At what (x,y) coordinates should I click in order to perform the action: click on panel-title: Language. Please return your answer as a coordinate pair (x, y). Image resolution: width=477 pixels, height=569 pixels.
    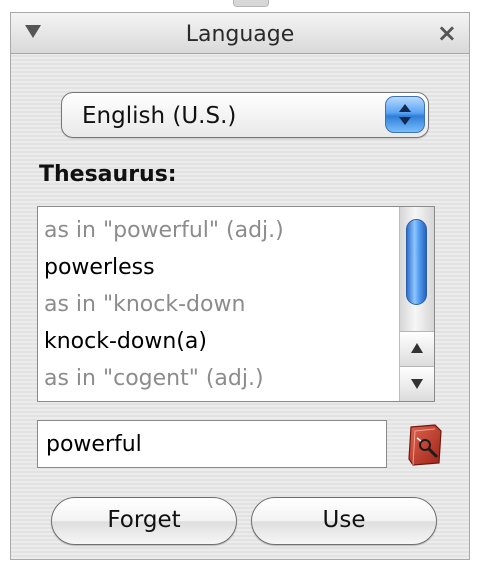
    Looking at the image, I should click on (240, 34).